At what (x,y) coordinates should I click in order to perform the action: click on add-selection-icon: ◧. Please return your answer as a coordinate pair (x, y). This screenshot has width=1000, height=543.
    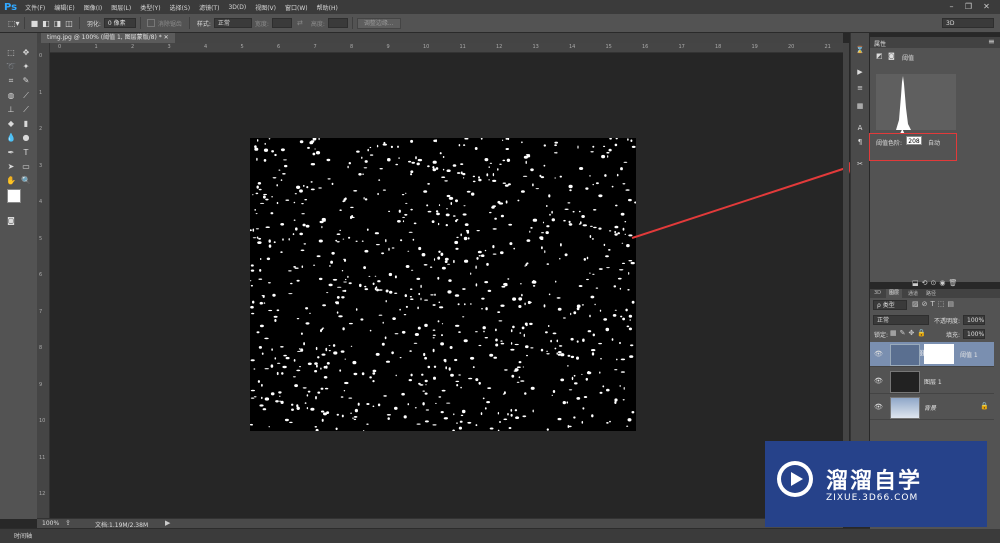
    Looking at the image, I should click on (46, 23).